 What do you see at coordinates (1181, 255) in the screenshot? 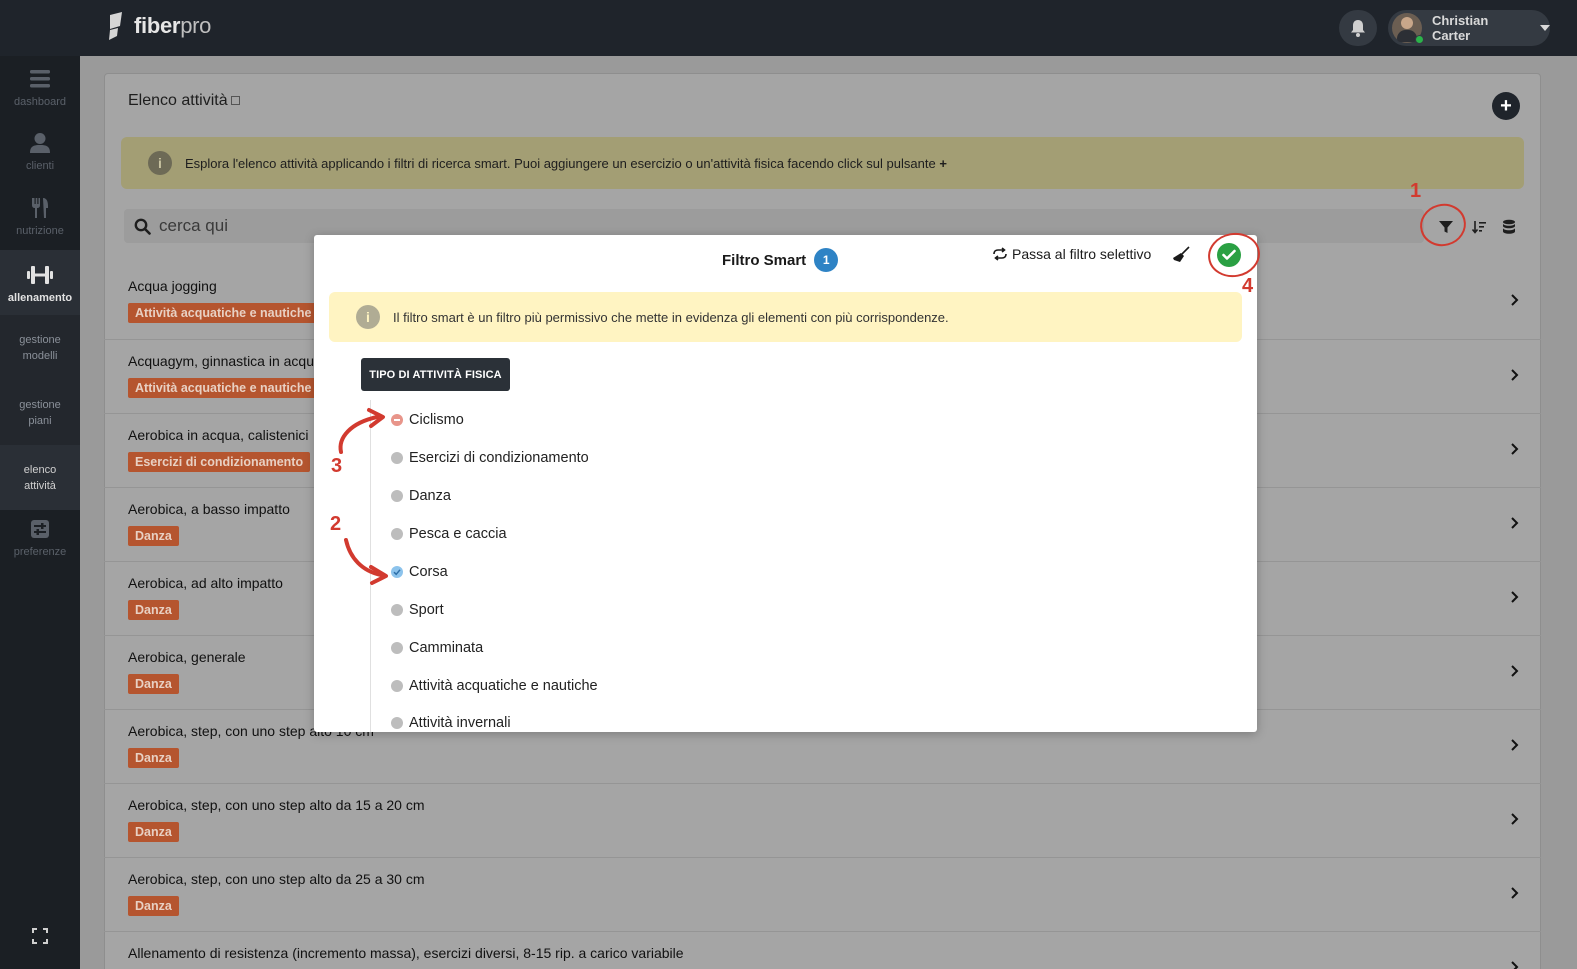
I see `clear-filters-icon` at bounding box center [1181, 255].